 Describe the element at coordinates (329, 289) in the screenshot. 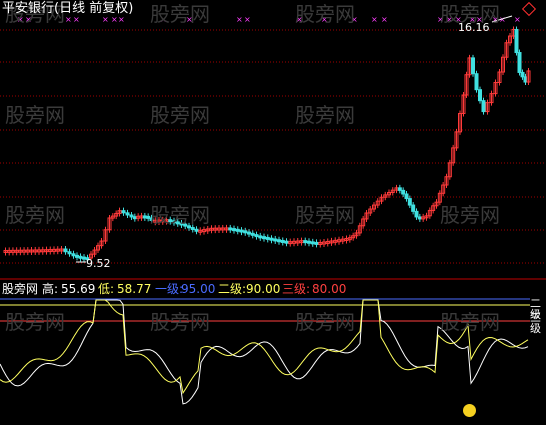

I see `level3-value: 80.00` at that location.